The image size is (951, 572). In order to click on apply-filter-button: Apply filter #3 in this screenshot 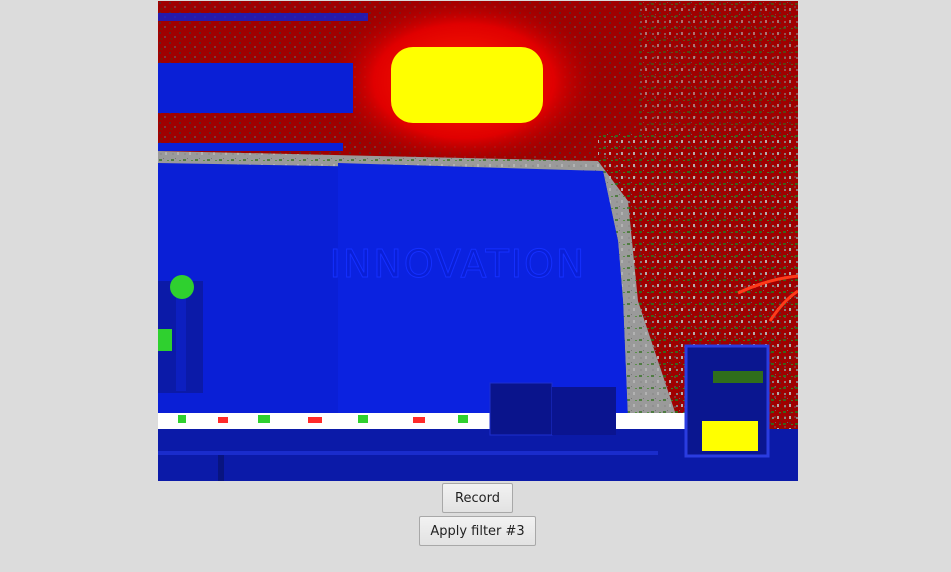, I will do `click(477, 531)`.